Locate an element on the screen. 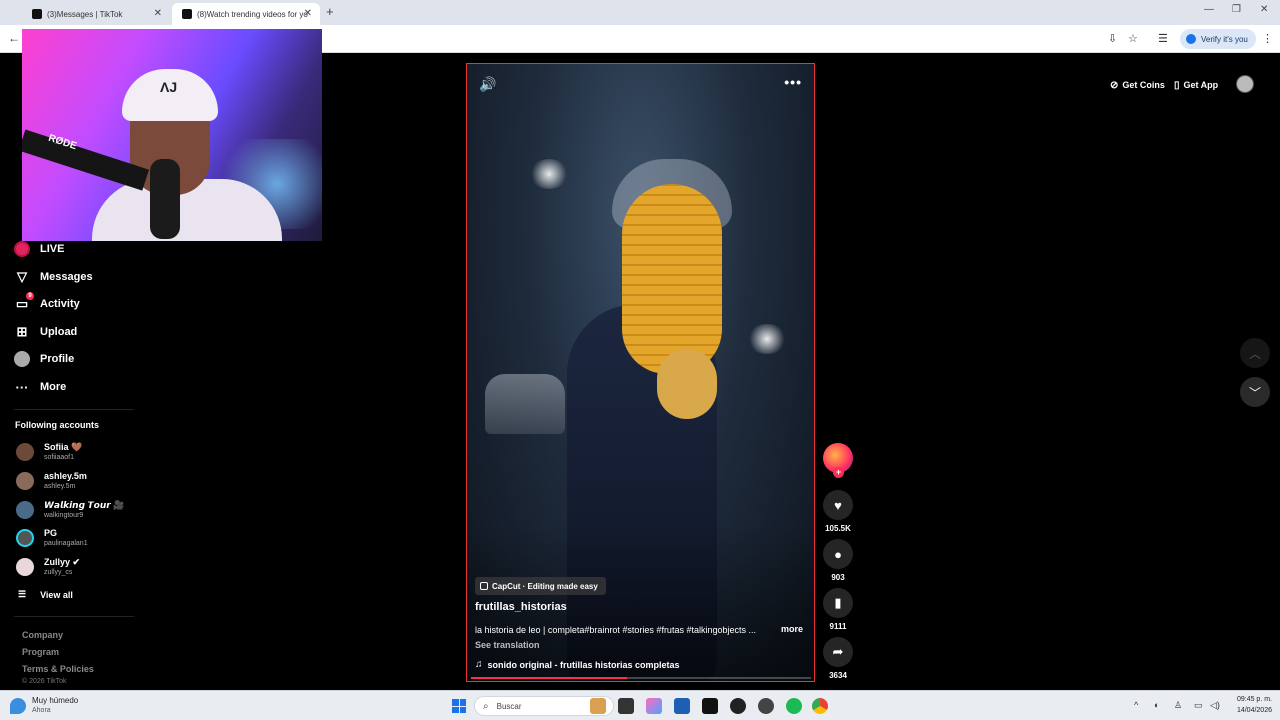  volume-icon: 🔊 is located at coordinates (487, 84).